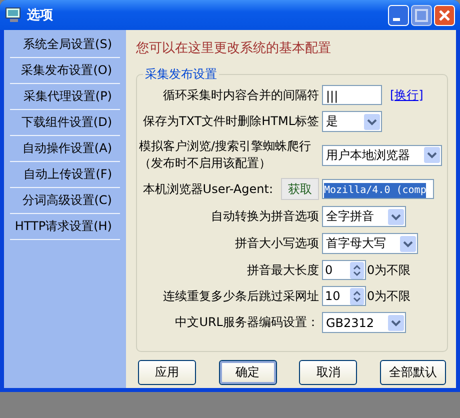 The height and width of the screenshot is (418, 460). I want to click on dropdown: 全字拼音, so click(364, 216).